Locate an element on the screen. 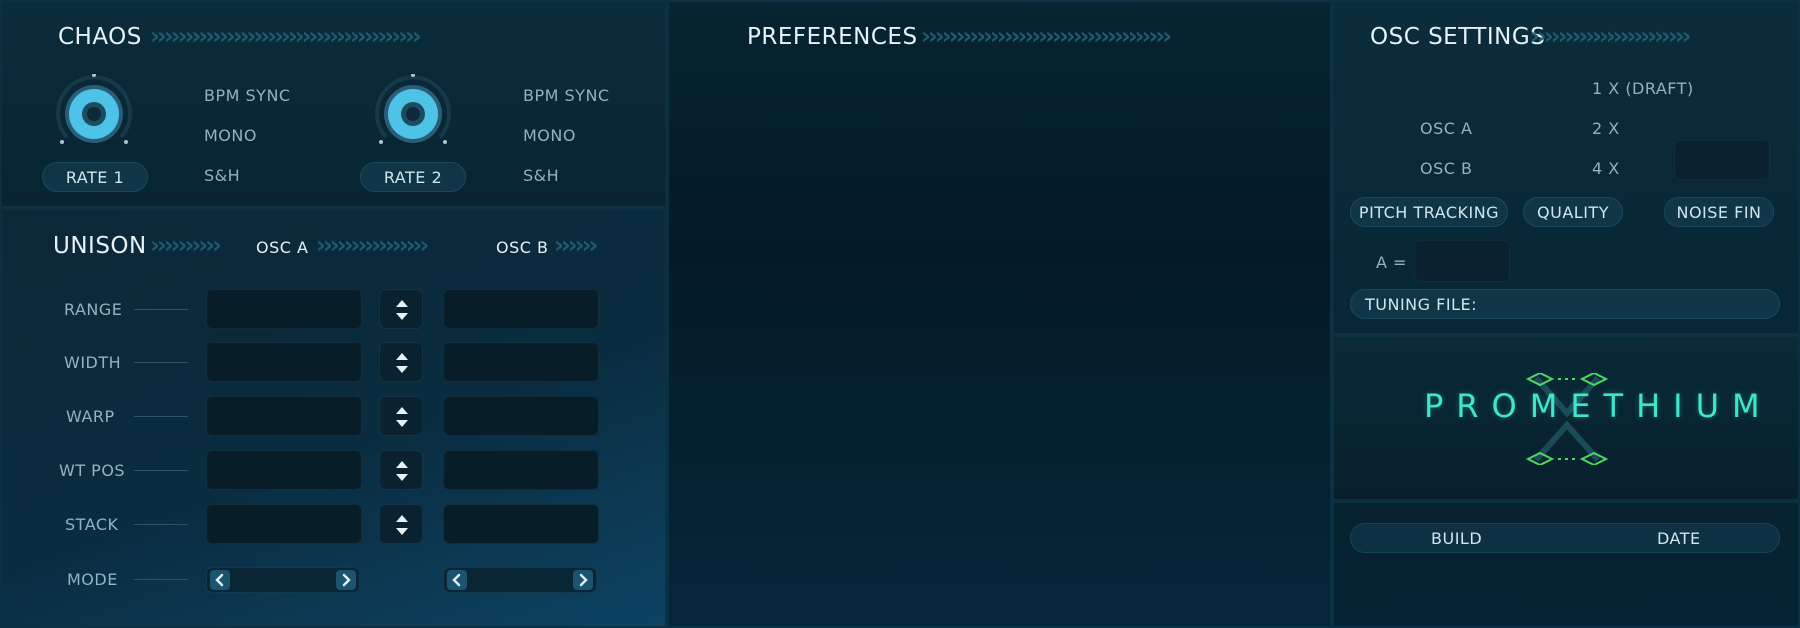 The width and height of the screenshot is (1800, 628). range-label: RANGE is located at coordinates (93, 309).